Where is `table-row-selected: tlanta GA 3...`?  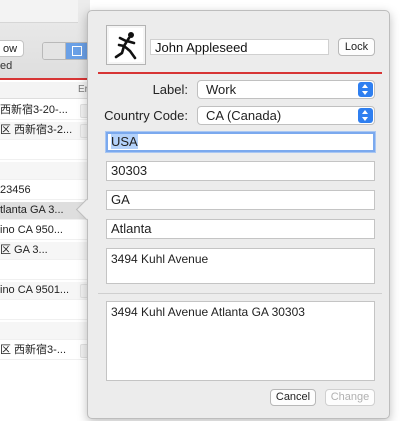
table-row-selected: tlanta GA 3... is located at coordinates (44, 211).